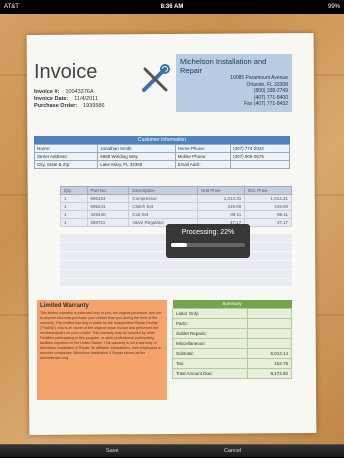  I want to click on table-row: 1 595241 Clutch Set 419.00 419.00, so click(176, 206).